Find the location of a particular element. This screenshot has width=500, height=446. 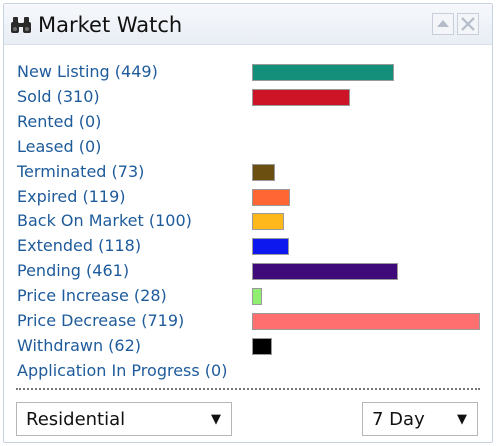

dotted-divider is located at coordinates (248, 389).